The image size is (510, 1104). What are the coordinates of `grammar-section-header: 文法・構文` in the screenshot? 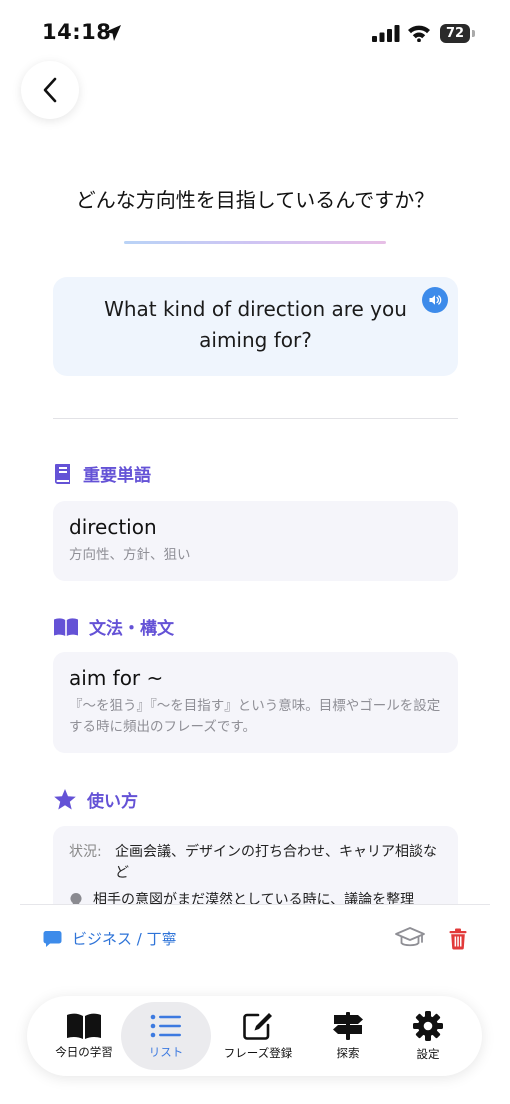 It's located at (113, 626).